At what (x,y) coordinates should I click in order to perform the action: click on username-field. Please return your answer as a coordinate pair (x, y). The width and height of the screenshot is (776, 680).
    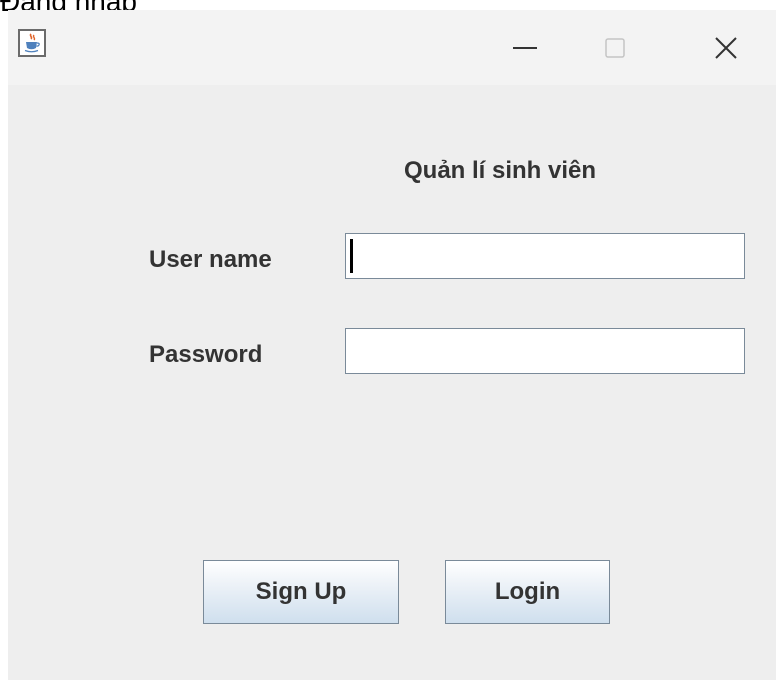
    Looking at the image, I should click on (545, 256).